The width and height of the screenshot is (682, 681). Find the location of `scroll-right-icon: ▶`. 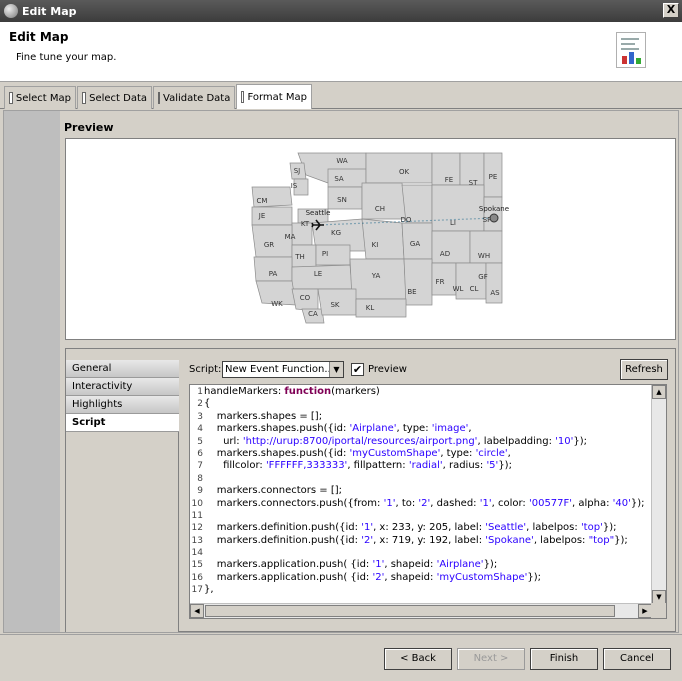

scroll-right-icon: ▶ is located at coordinates (645, 611).